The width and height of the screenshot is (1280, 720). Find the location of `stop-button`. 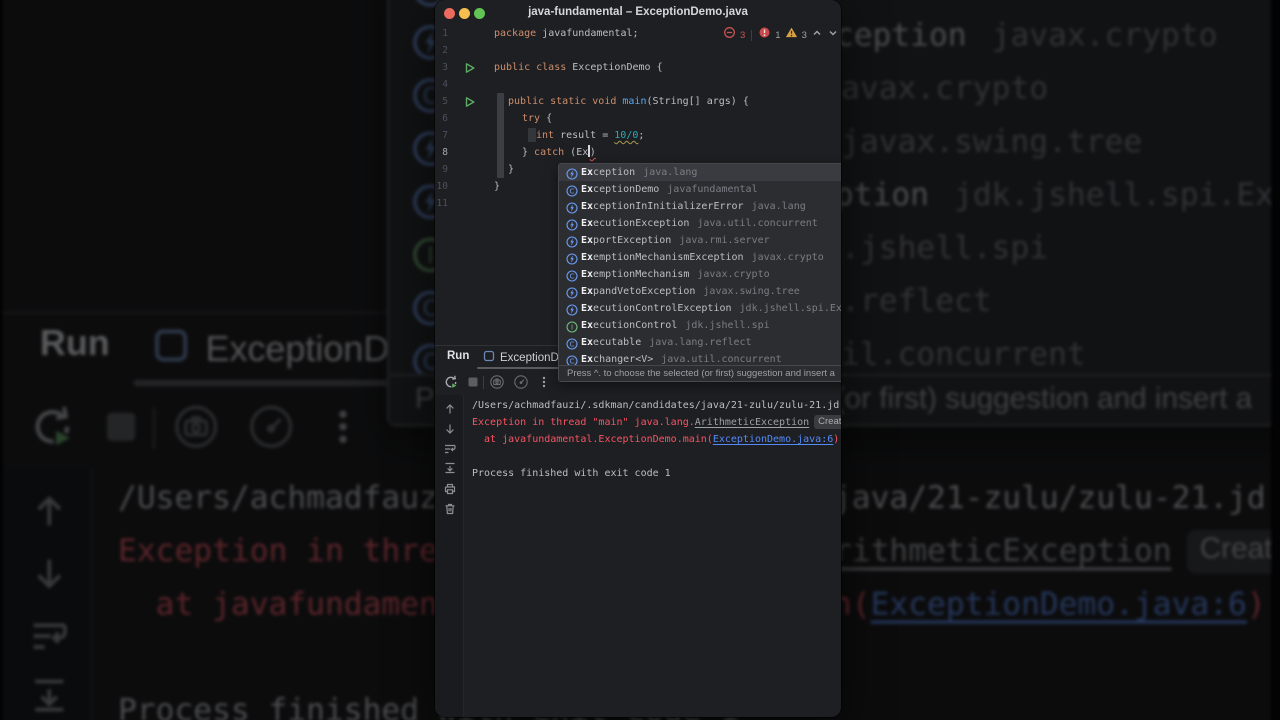

stop-button is located at coordinates (473, 383).